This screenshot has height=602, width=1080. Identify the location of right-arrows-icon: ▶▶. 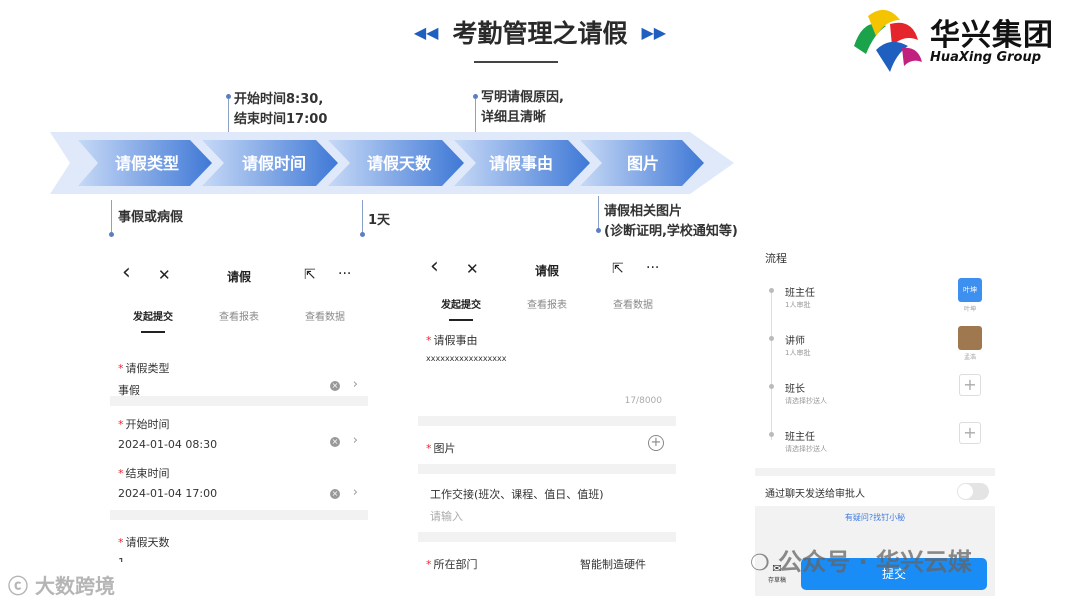
(654, 32).